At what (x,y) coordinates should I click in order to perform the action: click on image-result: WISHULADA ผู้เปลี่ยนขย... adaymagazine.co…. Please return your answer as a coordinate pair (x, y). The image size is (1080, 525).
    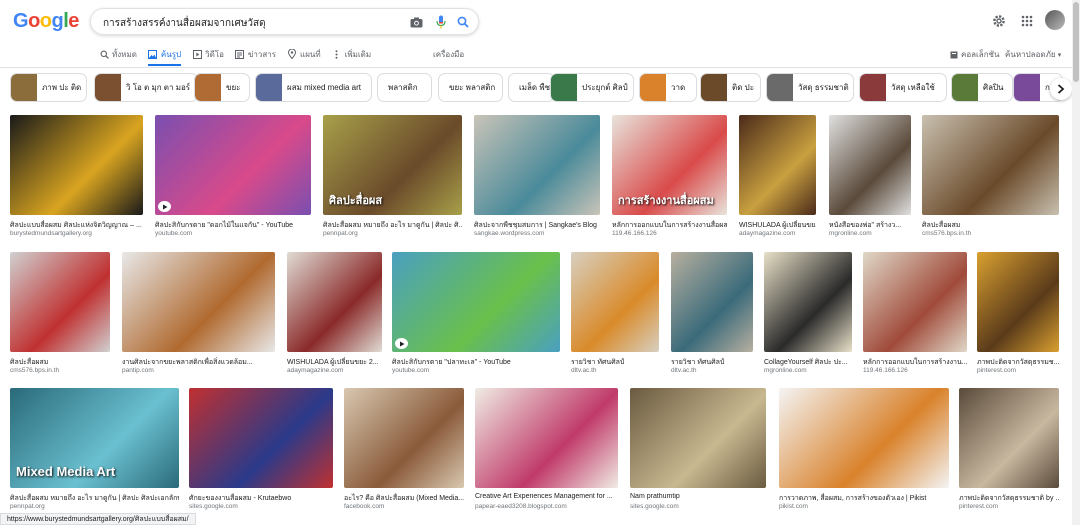
    Looking at the image, I should click on (777, 179).